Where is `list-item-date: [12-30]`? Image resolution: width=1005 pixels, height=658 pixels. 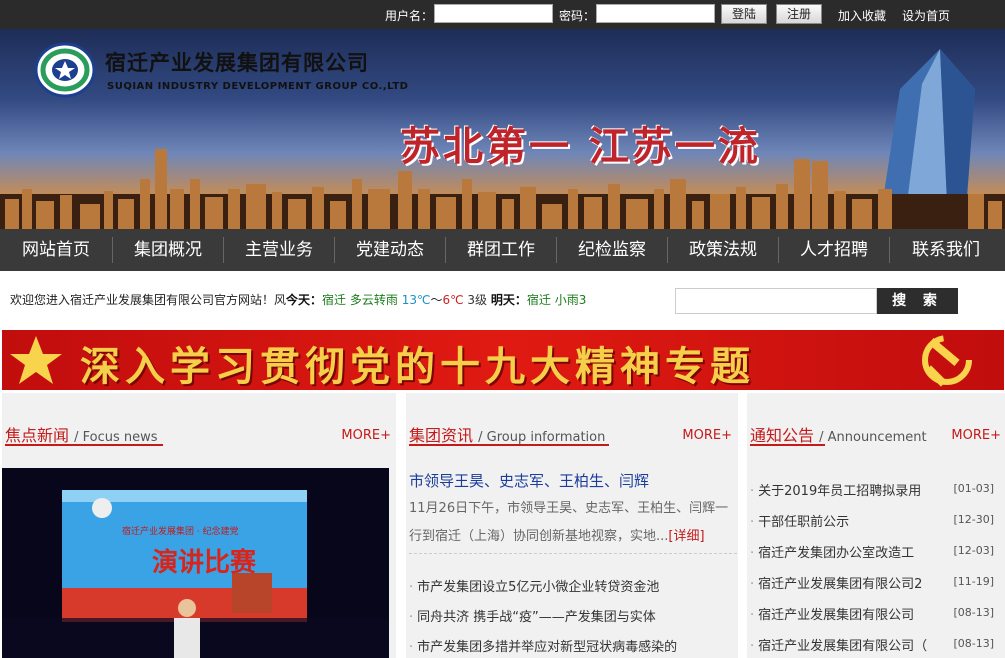 list-item-date: [12-30] is located at coordinates (973, 519).